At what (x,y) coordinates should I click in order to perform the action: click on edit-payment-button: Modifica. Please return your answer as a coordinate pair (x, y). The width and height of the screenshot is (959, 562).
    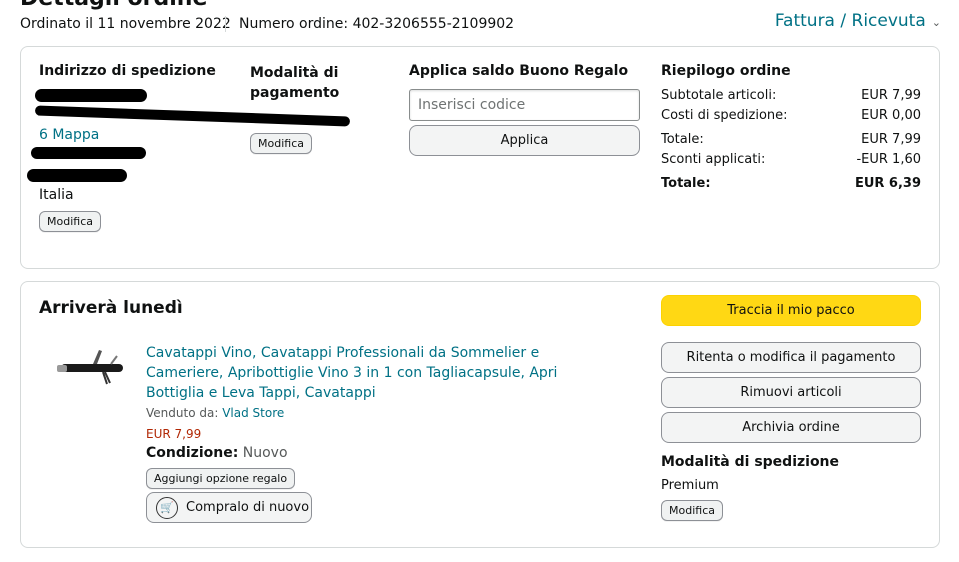
    Looking at the image, I should click on (281, 143).